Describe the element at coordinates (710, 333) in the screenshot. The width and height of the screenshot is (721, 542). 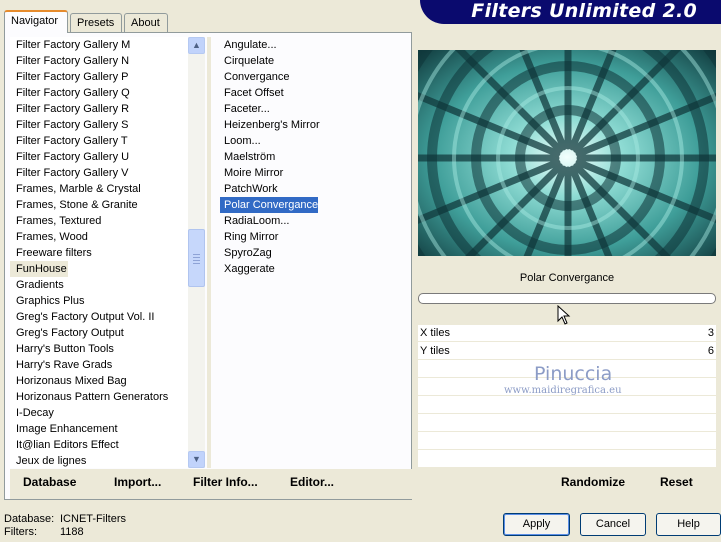
I see `param-value: 3` at that location.